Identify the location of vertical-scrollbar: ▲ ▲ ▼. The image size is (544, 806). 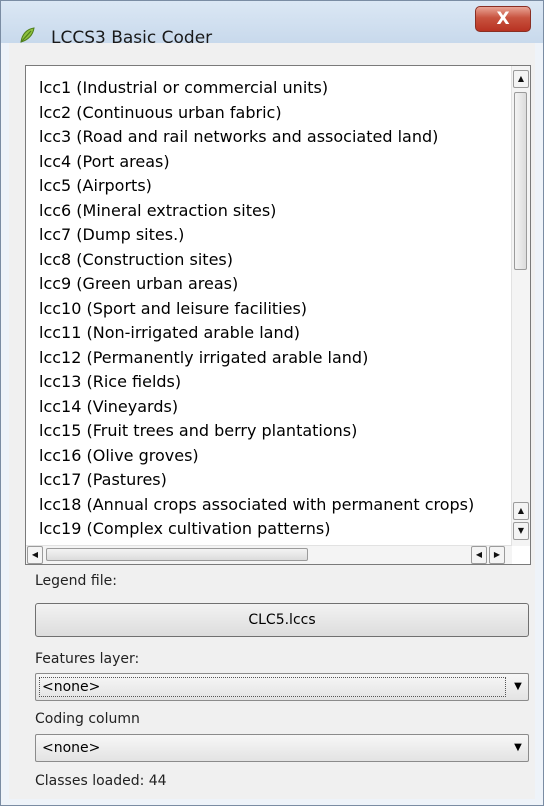
(520, 306).